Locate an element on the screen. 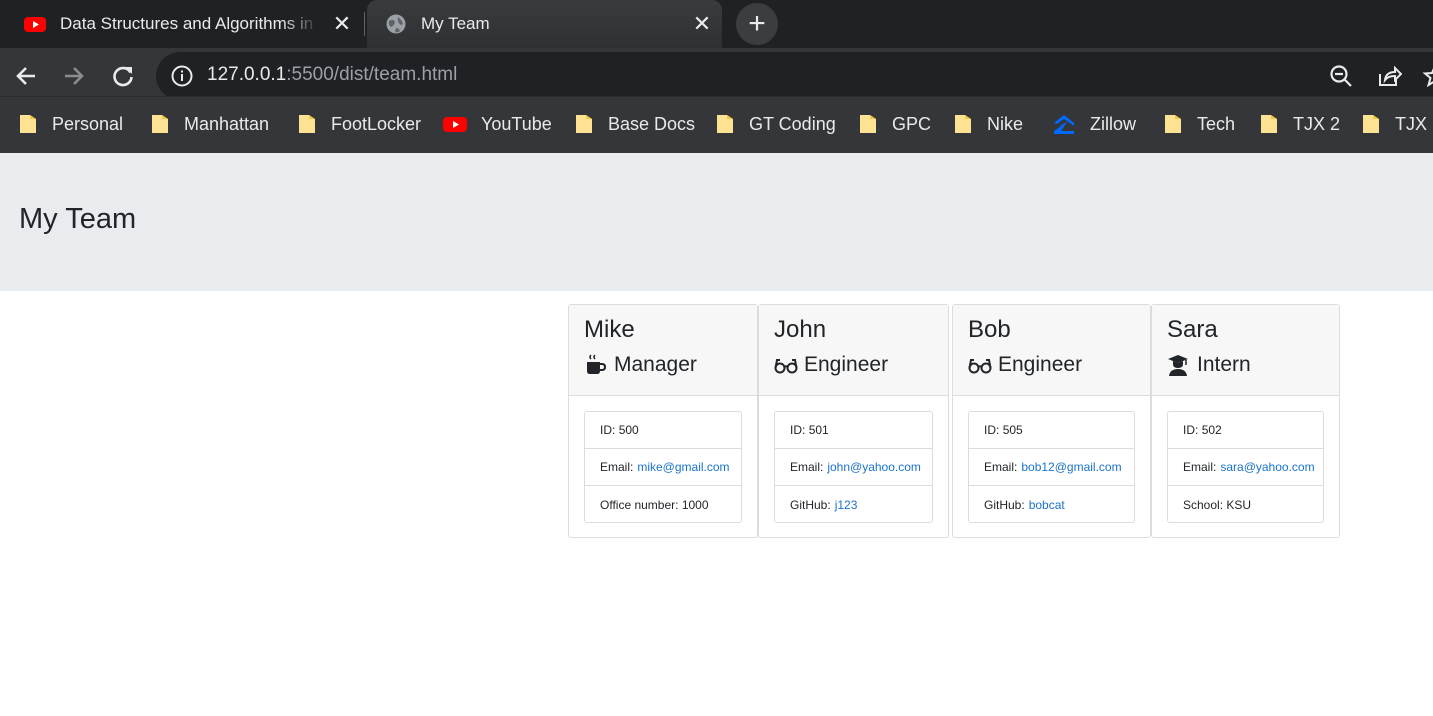  id-value: 501 is located at coordinates (818, 430).